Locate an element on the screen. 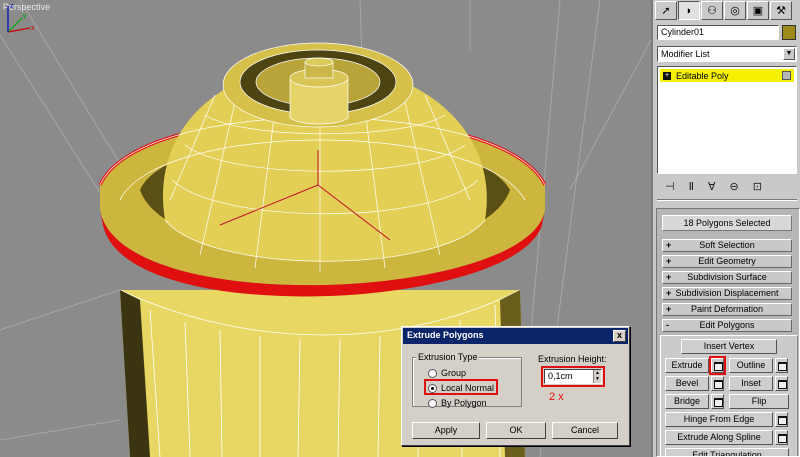 Image resolution: width=800 pixels, height=457 pixels. outline-settings-icon is located at coordinates (781, 365).